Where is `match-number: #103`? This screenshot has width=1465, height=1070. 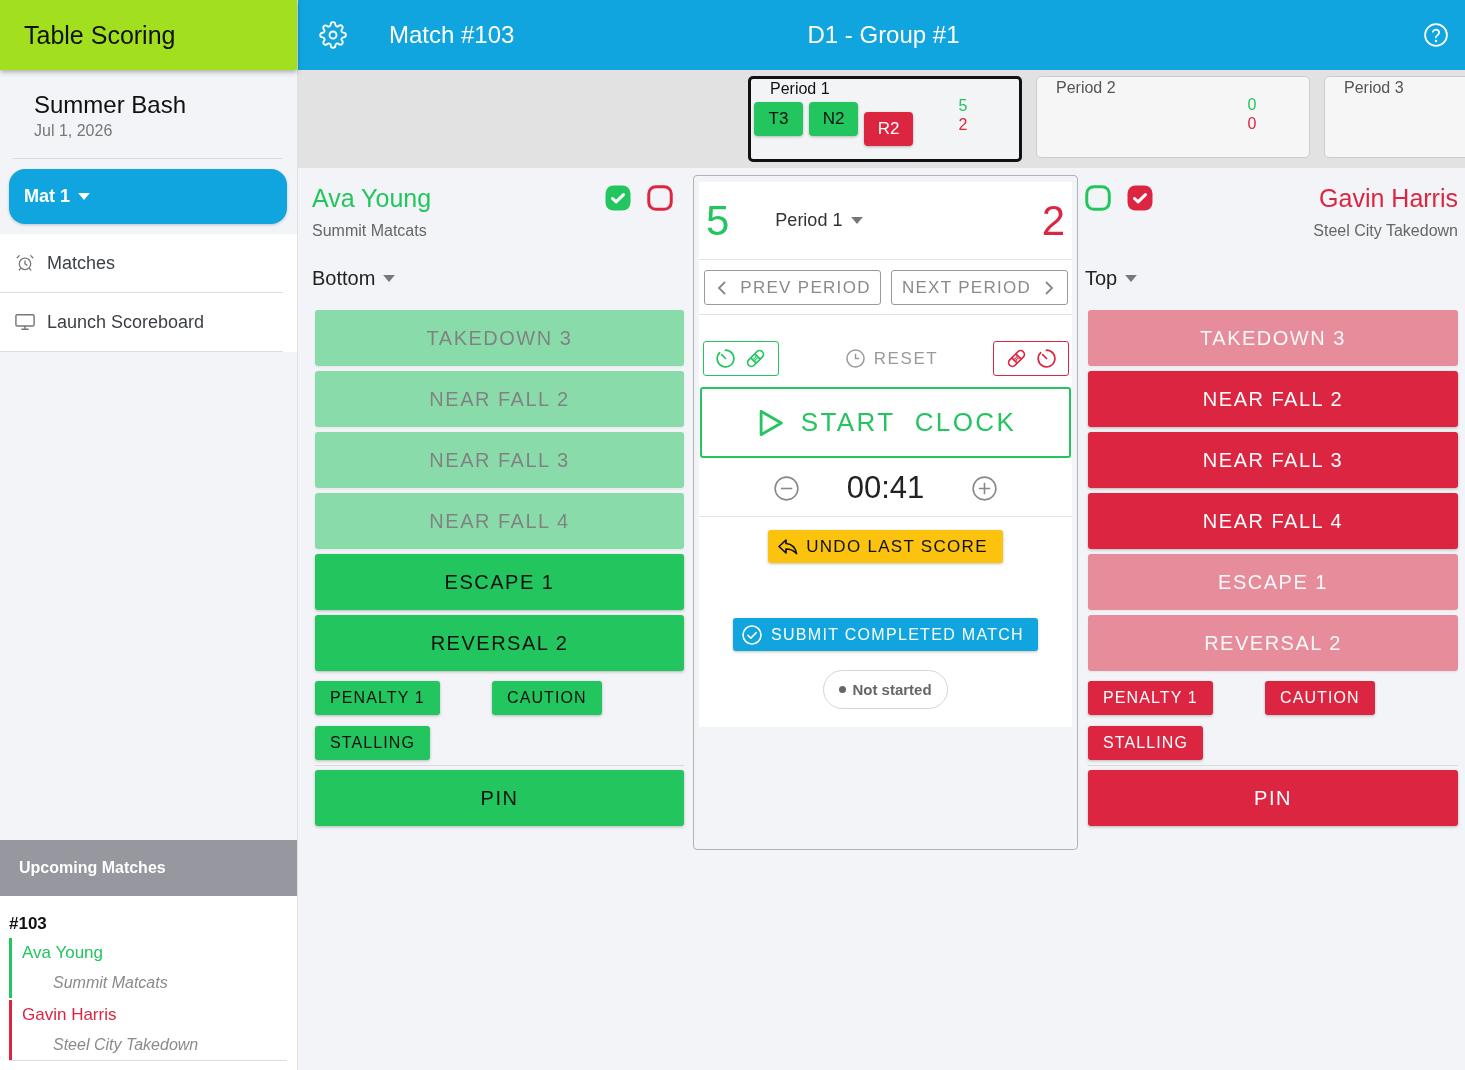 match-number: #103 is located at coordinates (28, 924).